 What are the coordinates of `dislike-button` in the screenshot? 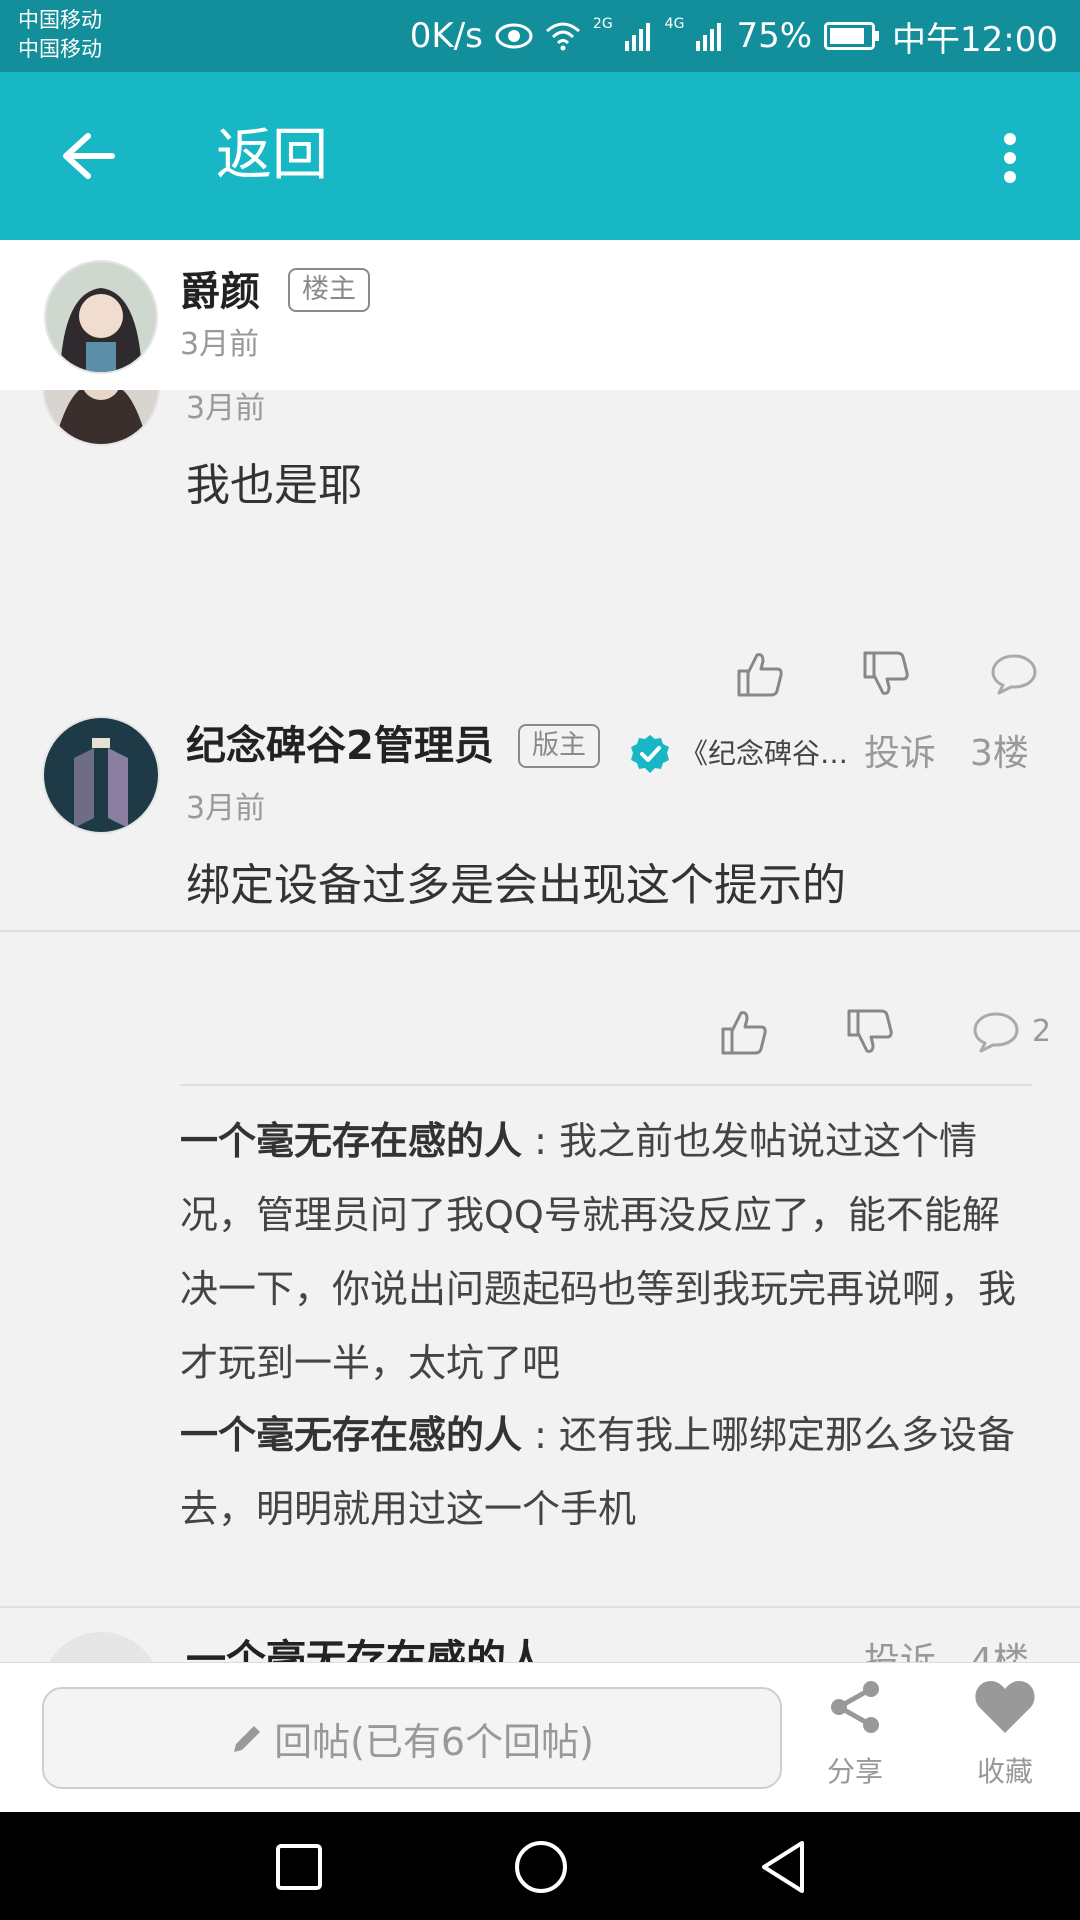 It's located at (870, 1032).